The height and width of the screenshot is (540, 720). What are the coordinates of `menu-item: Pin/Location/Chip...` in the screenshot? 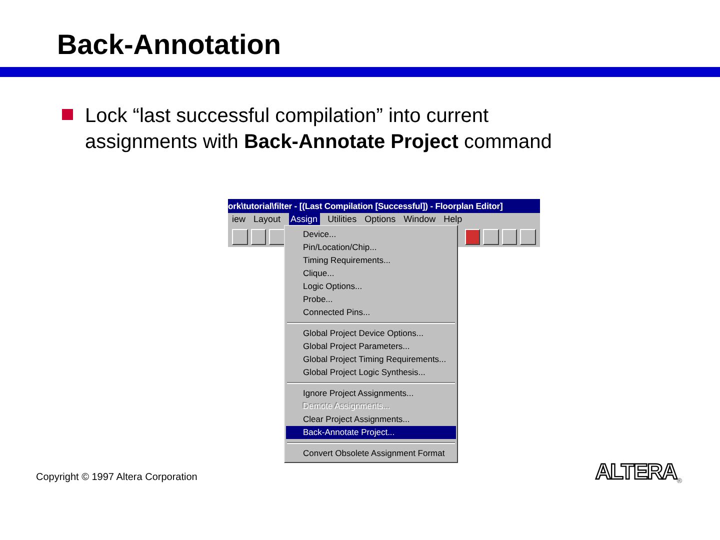 It's located at (371, 247).